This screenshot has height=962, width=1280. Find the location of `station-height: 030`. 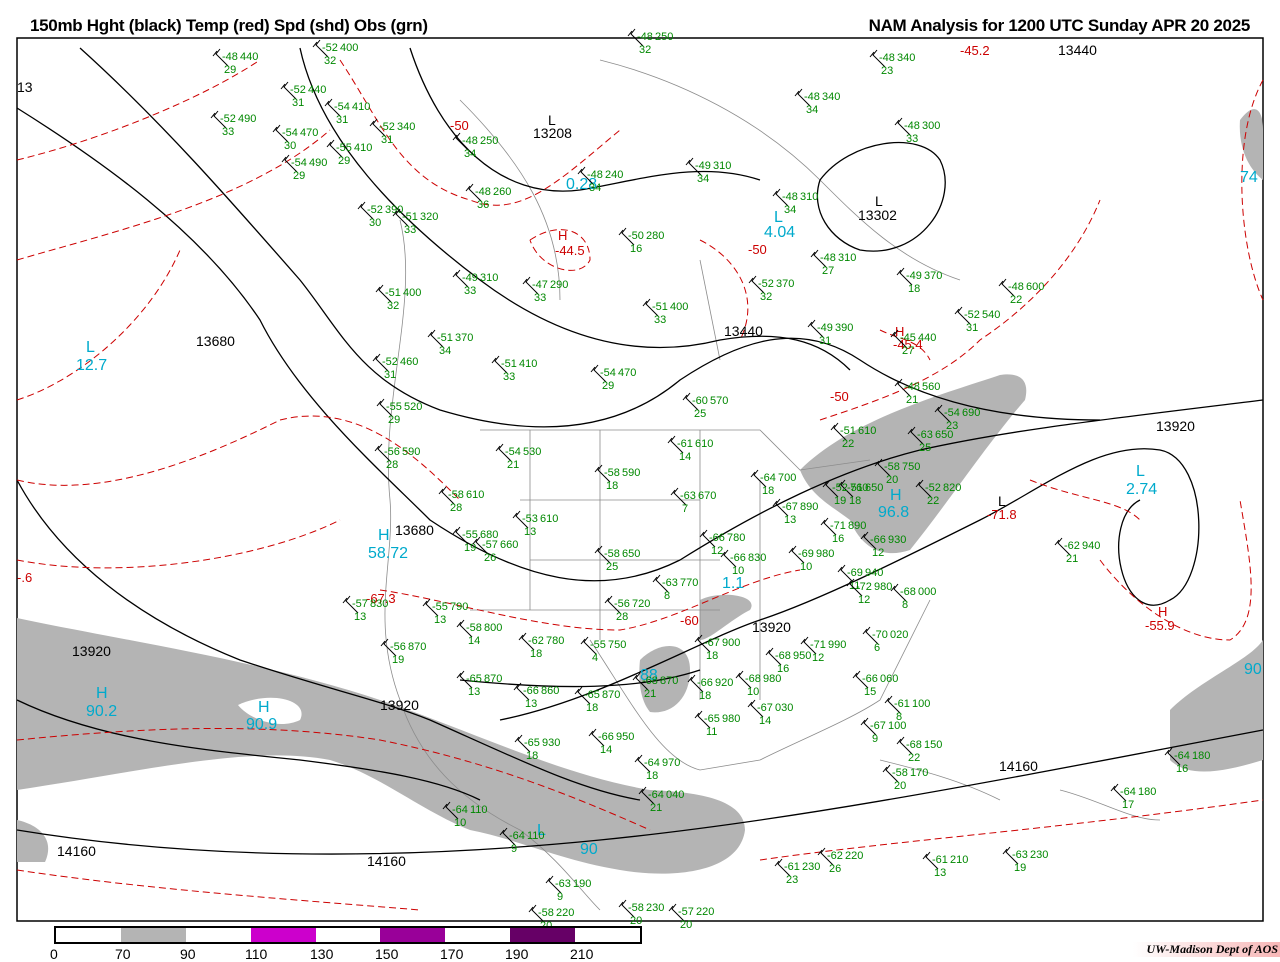

station-height: 030 is located at coordinates (784, 708).